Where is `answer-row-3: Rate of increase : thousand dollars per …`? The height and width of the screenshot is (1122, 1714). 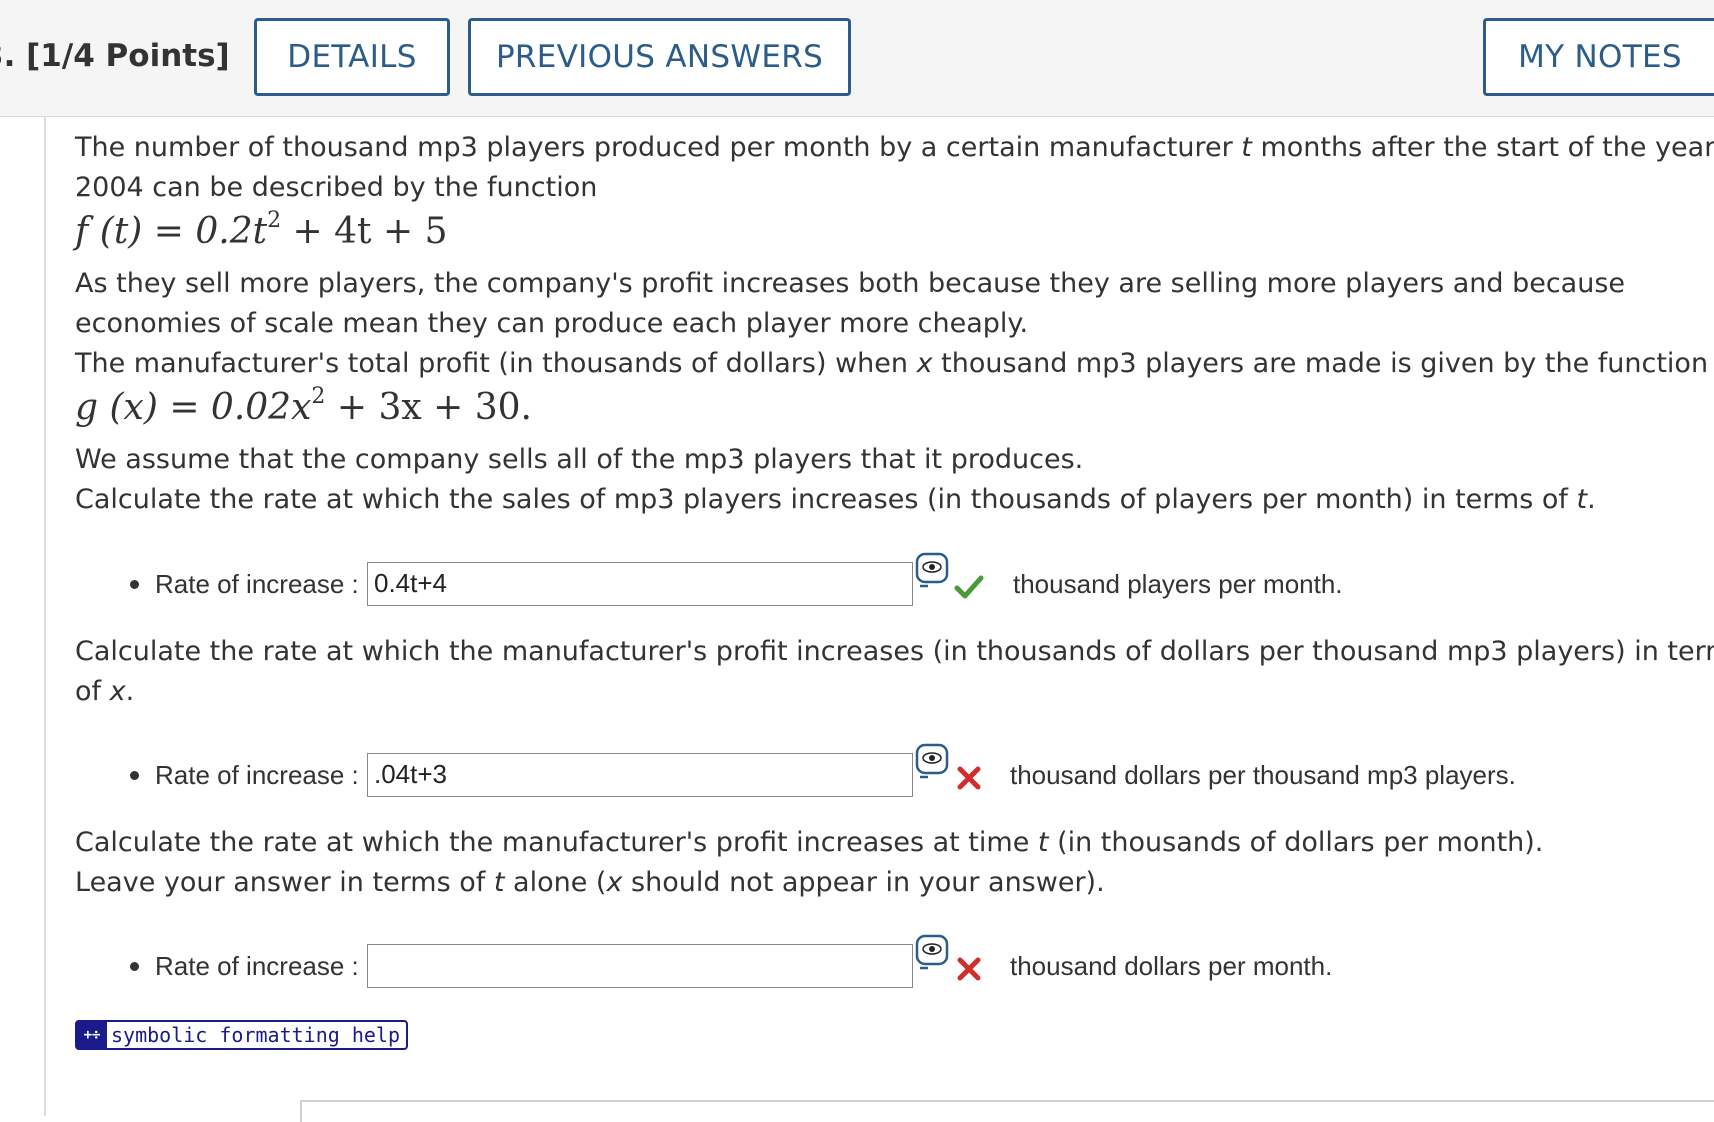
answer-row-3: Rate of increase : thousand dollars per … is located at coordinates (857, 961).